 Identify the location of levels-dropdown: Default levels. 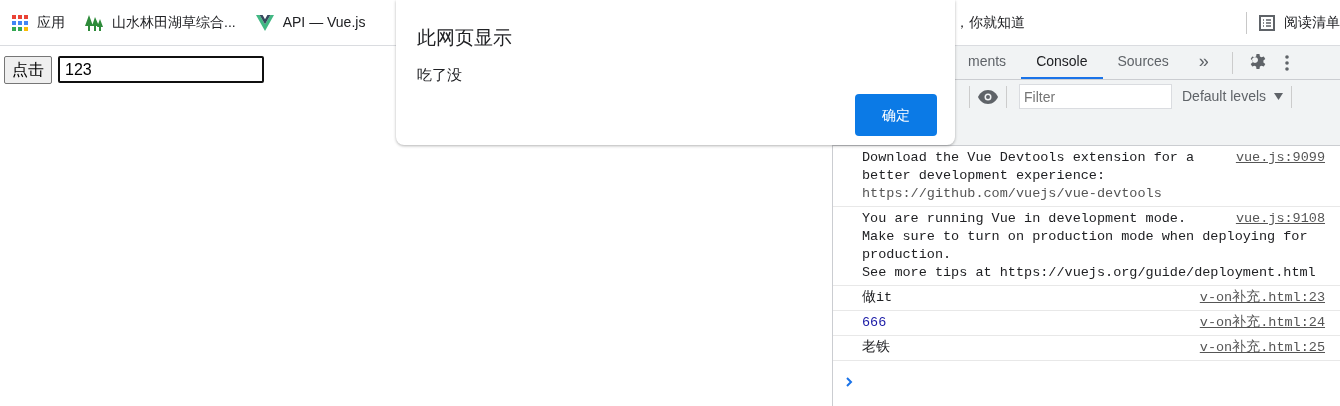
(1233, 96).